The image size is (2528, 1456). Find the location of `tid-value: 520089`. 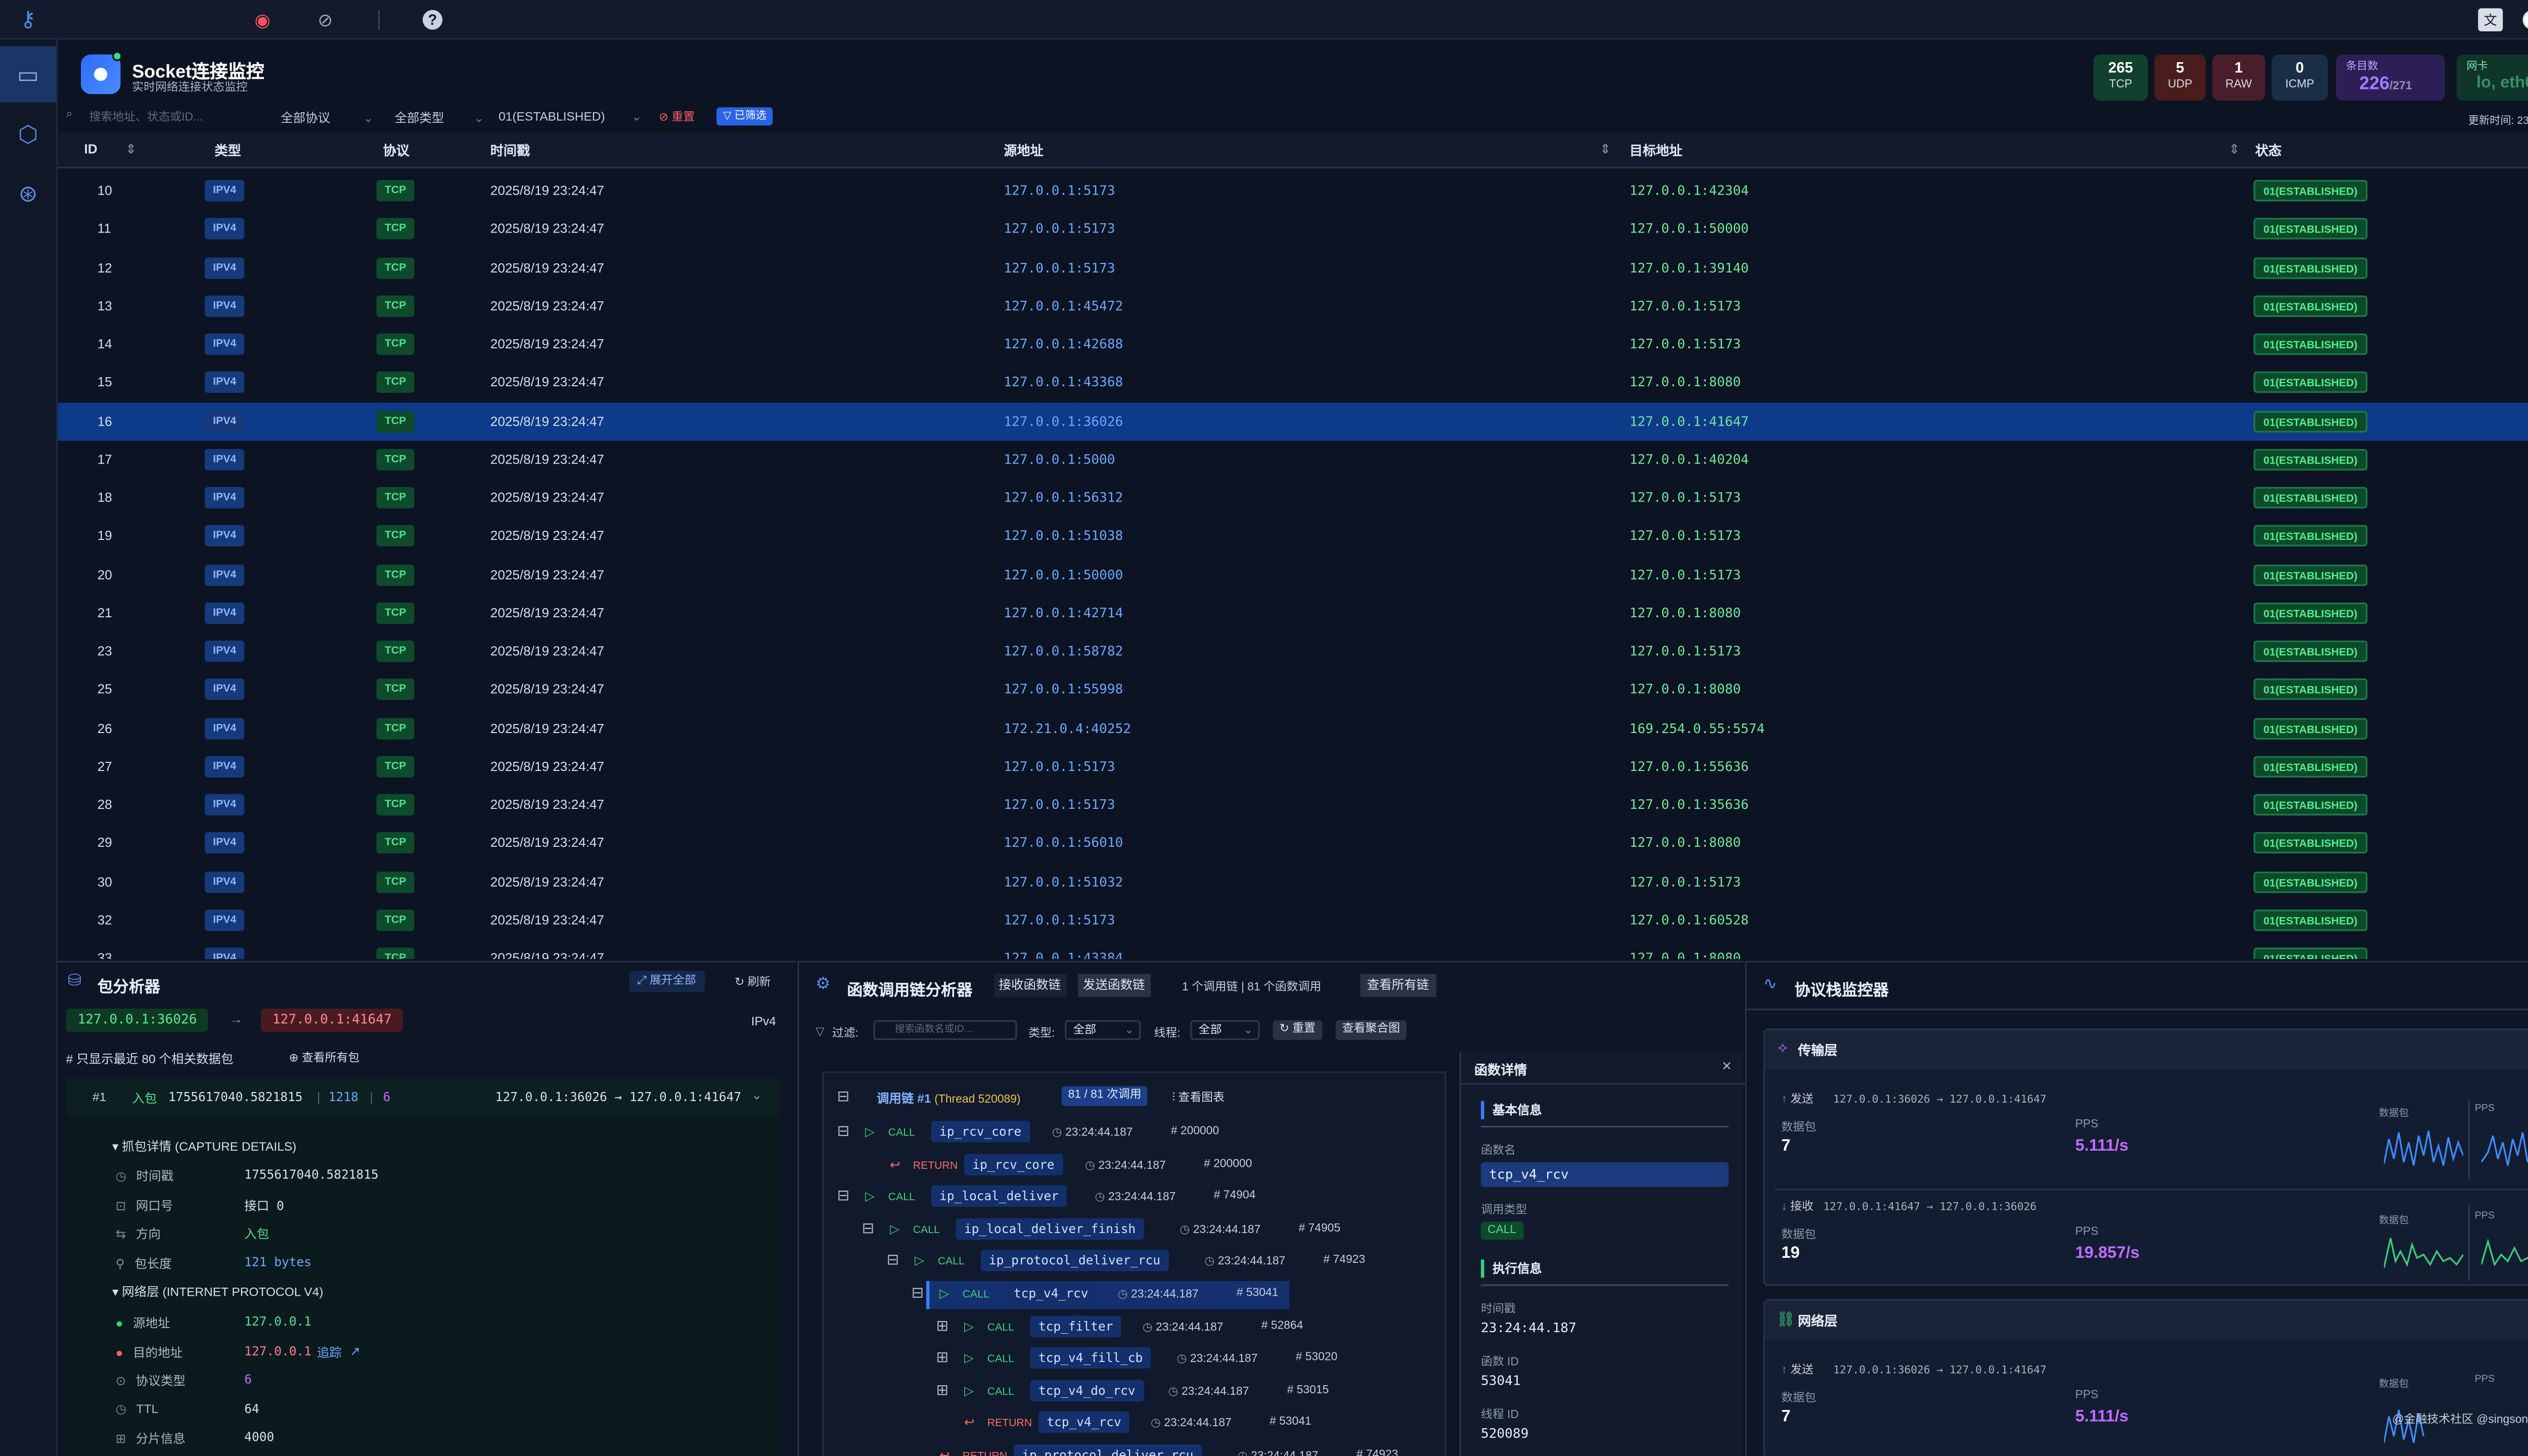

tid-value: 520089 is located at coordinates (1505, 1433).